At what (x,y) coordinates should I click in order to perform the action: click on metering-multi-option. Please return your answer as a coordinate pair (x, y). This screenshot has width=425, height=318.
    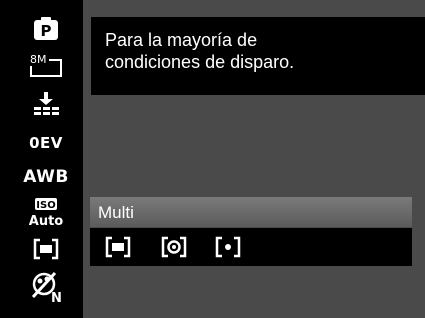
    Looking at the image, I should click on (118, 247).